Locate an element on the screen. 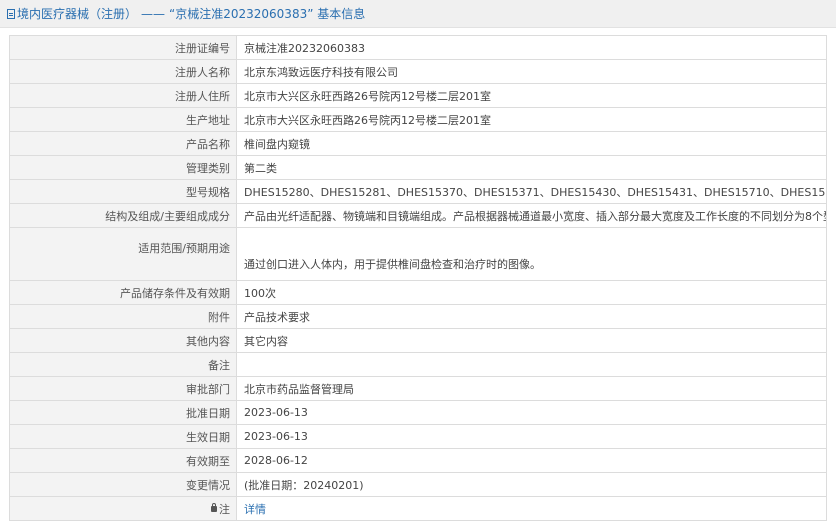  table-row: 备注 is located at coordinates (418, 364).